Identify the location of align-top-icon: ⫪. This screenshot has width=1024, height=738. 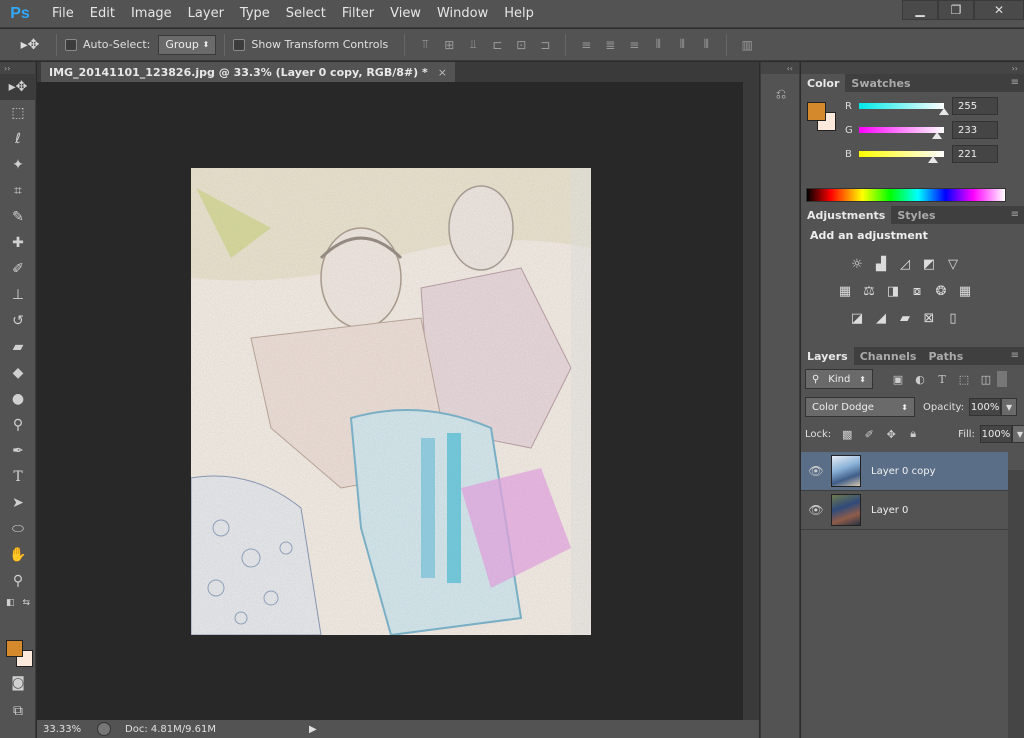
(425, 45).